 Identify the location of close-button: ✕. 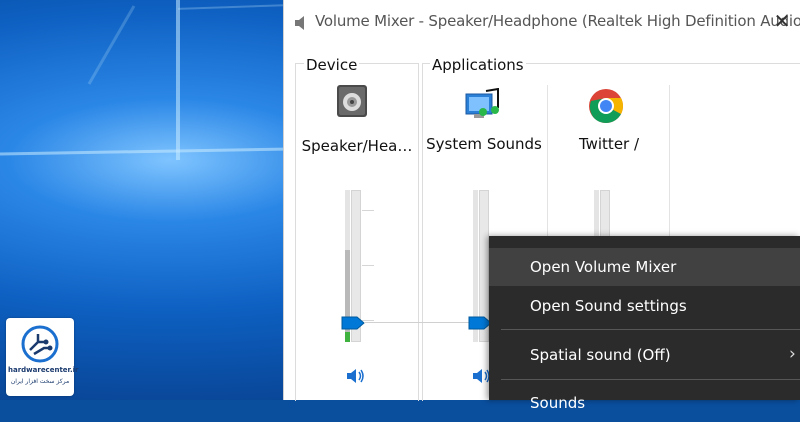
(782, 21).